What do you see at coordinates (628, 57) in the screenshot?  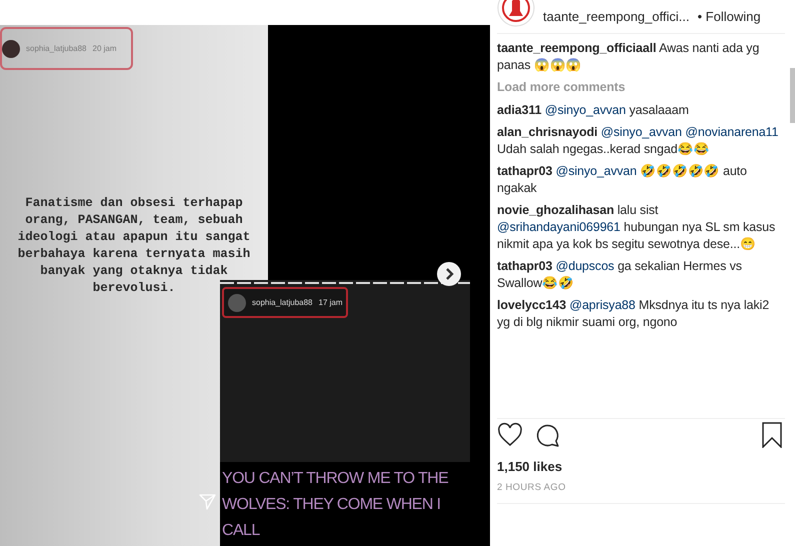 I see `post-caption: taante_reempong_officiaall Awas nanti ada yg panas 😱😱😱` at bounding box center [628, 57].